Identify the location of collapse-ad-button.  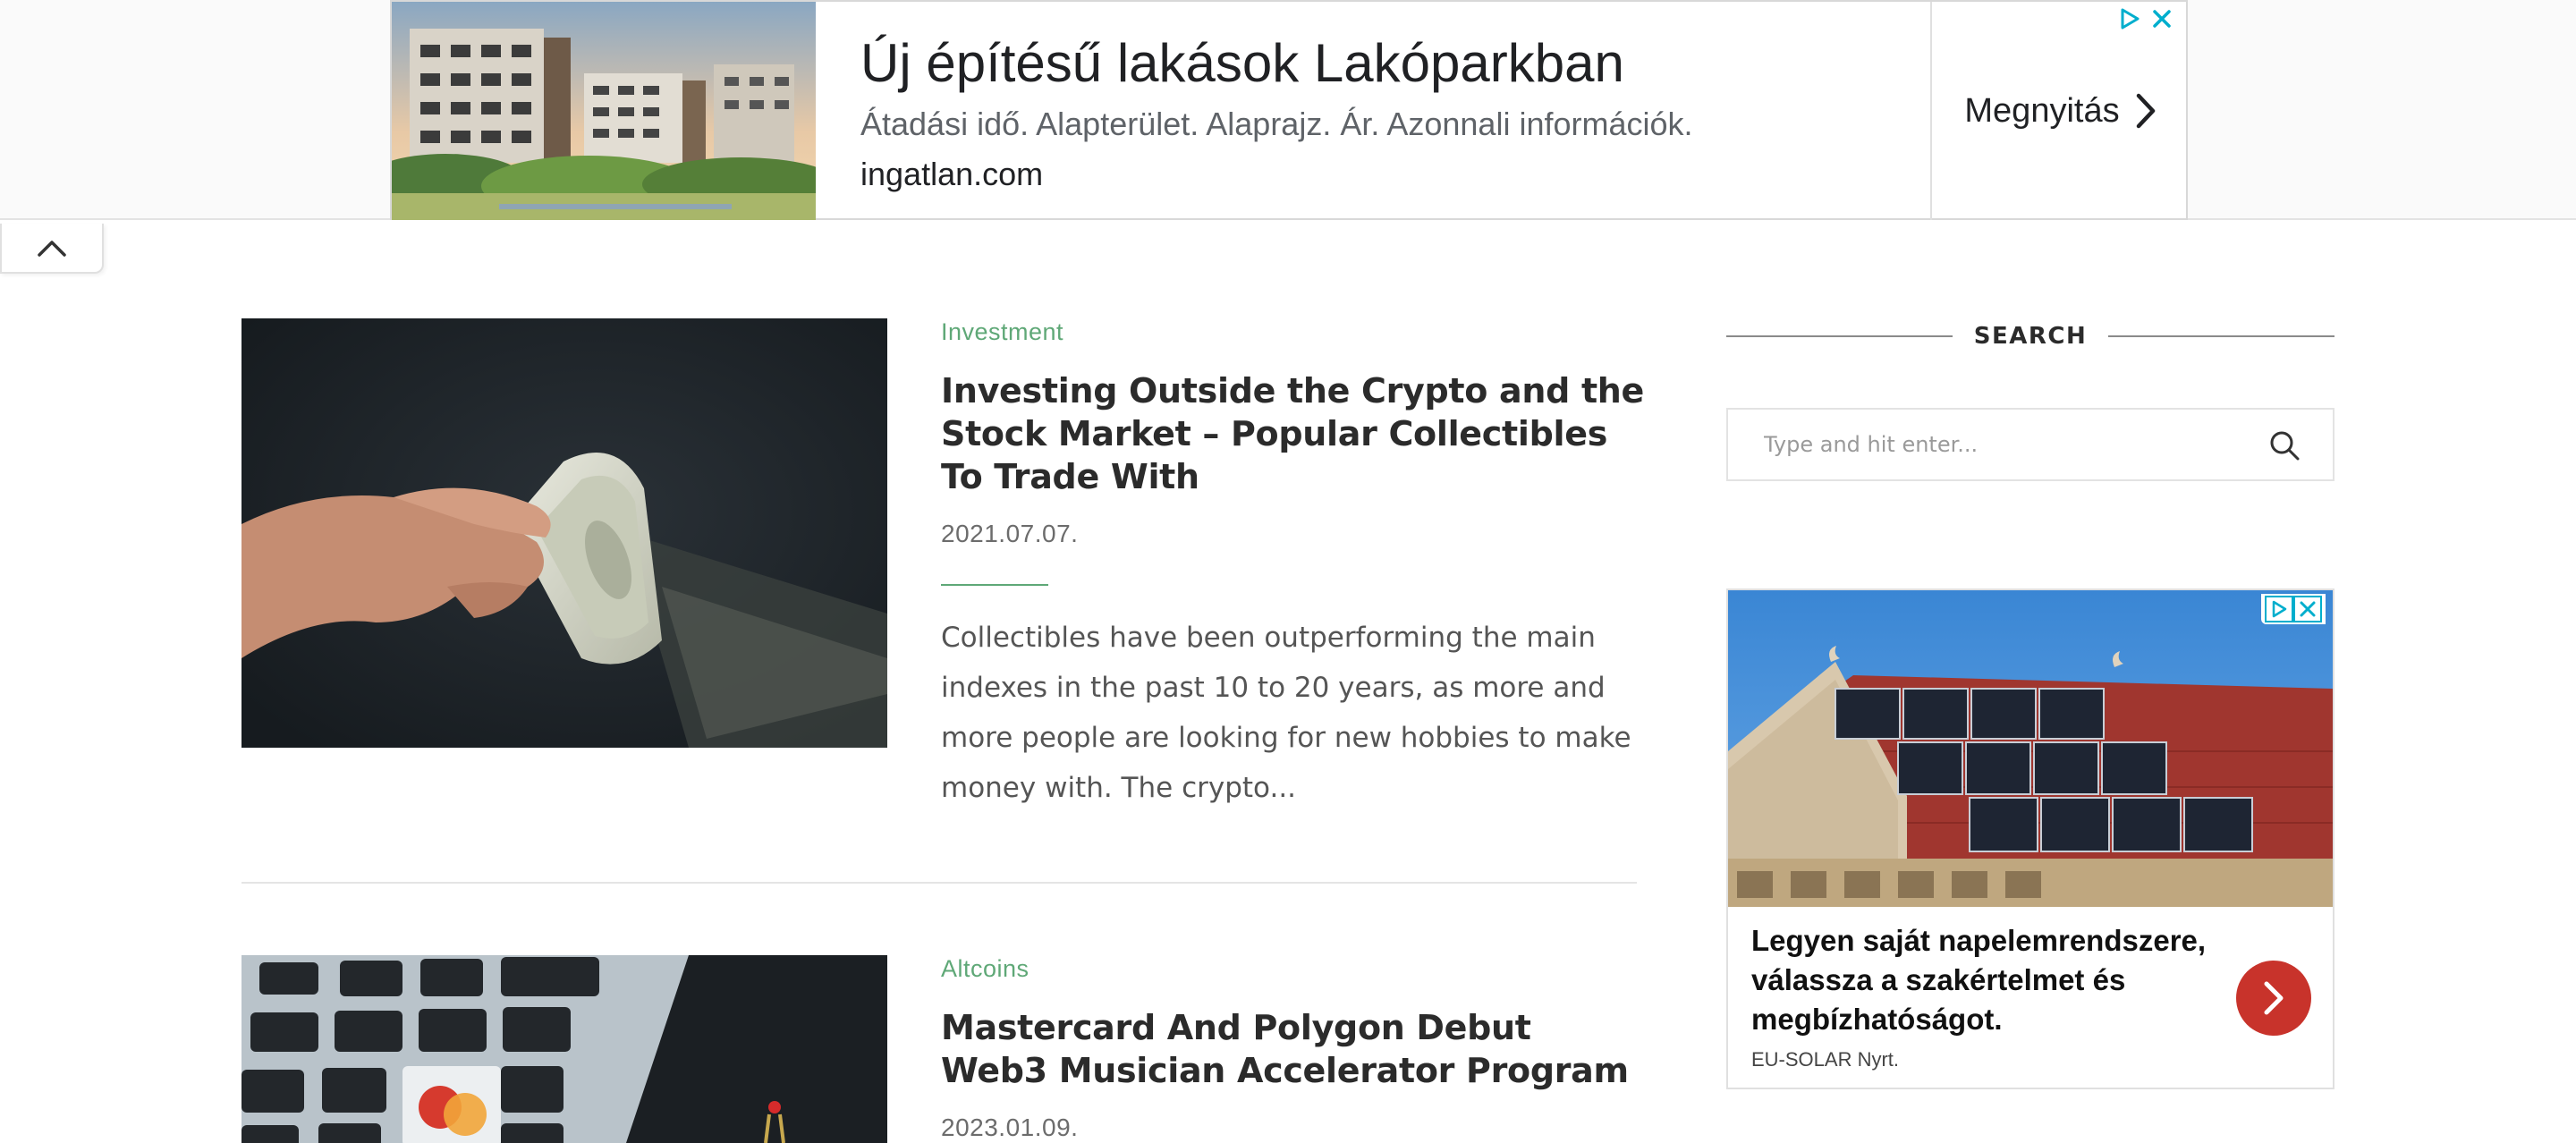
(52, 249).